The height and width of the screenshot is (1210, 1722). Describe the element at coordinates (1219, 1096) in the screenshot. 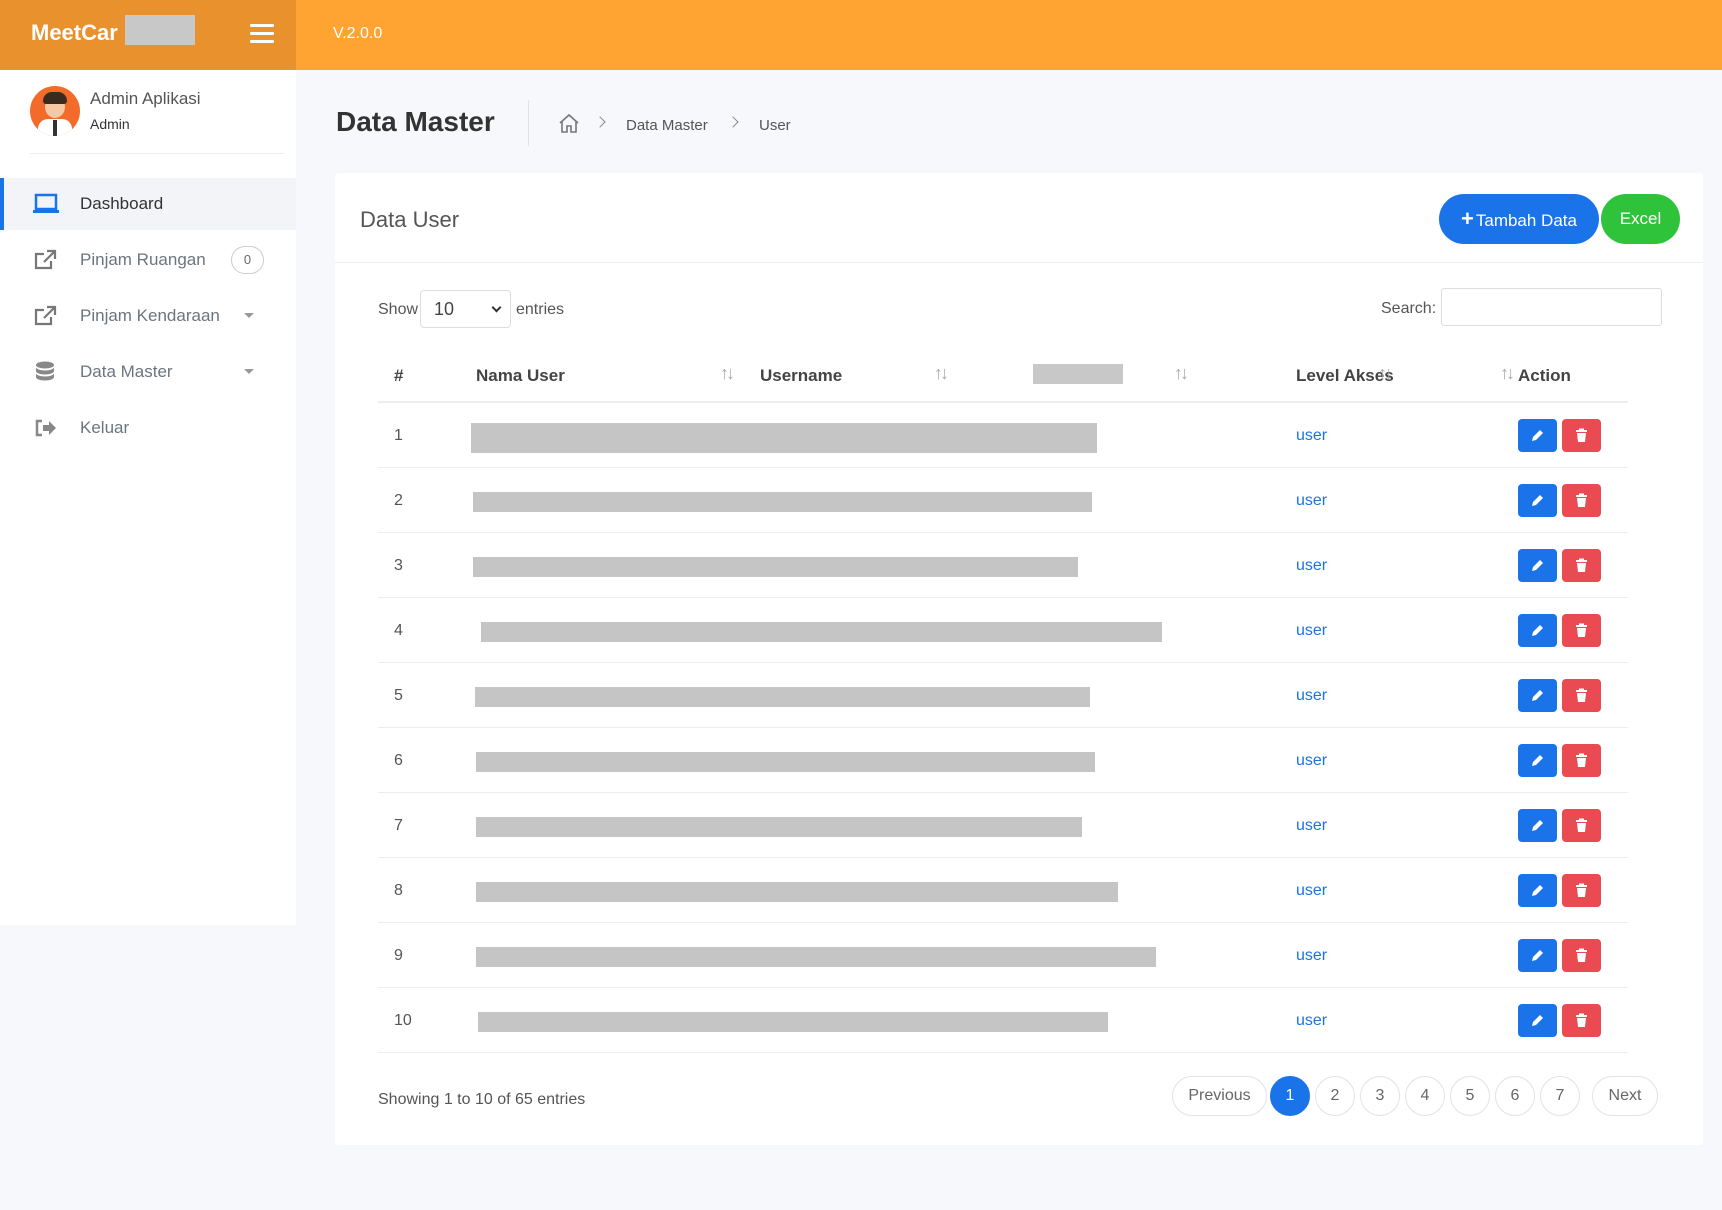

I see `pagination-previous: Previous` at that location.